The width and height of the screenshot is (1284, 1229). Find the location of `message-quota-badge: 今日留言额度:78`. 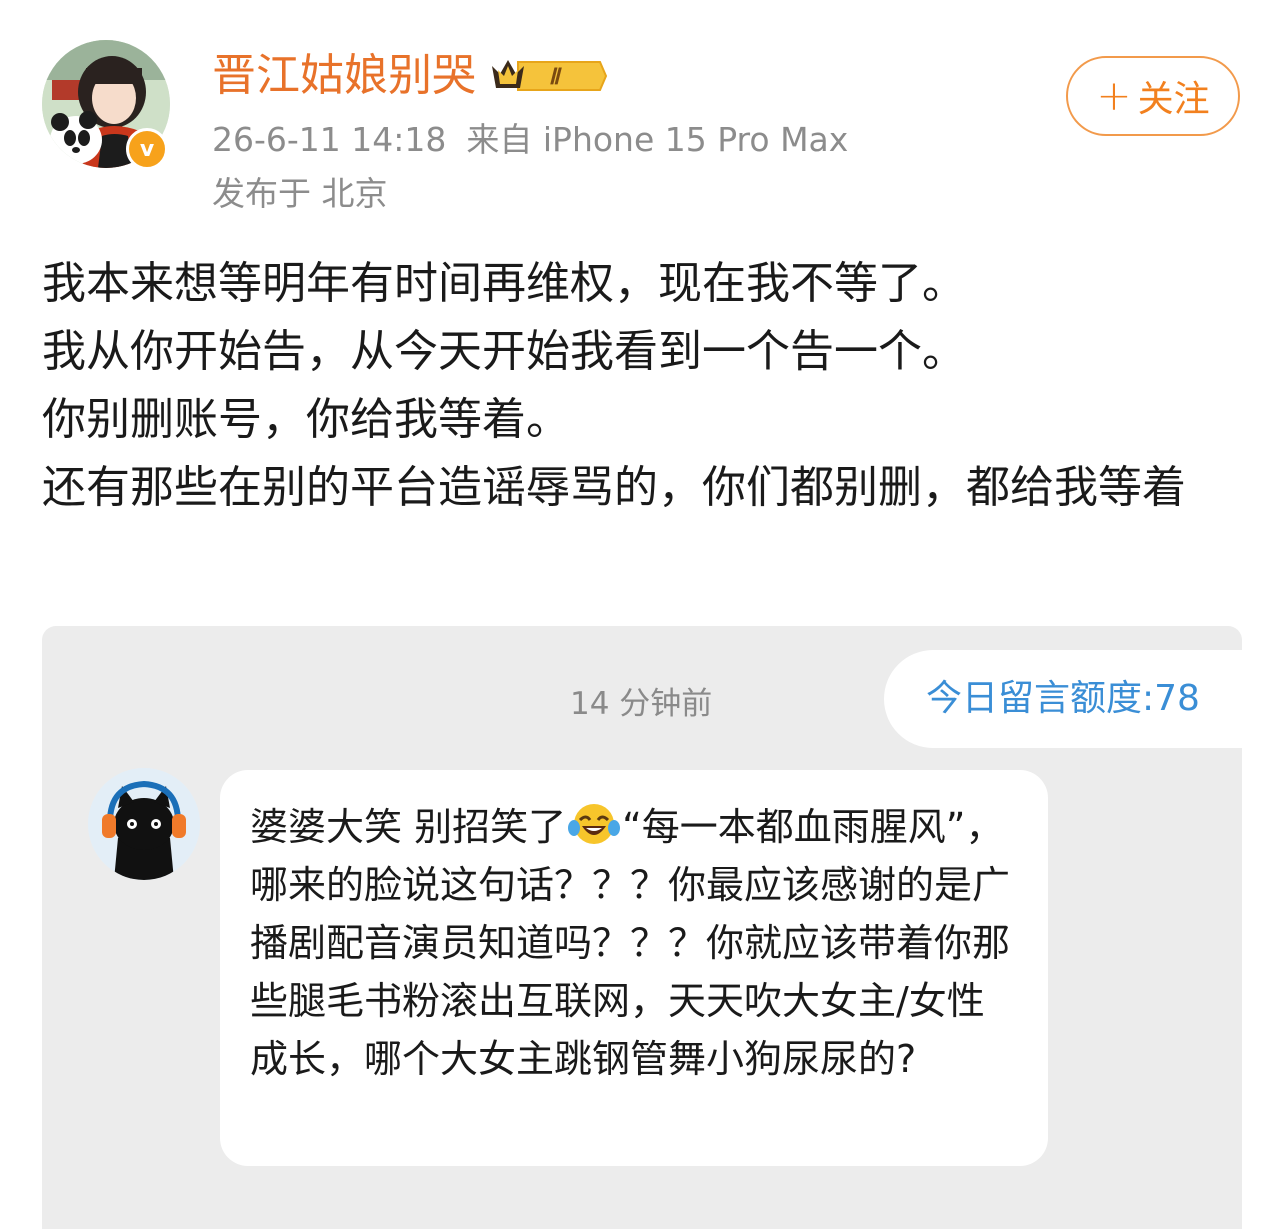

message-quota-badge: 今日留言额度:78 is located at coordinates (1063, 699).